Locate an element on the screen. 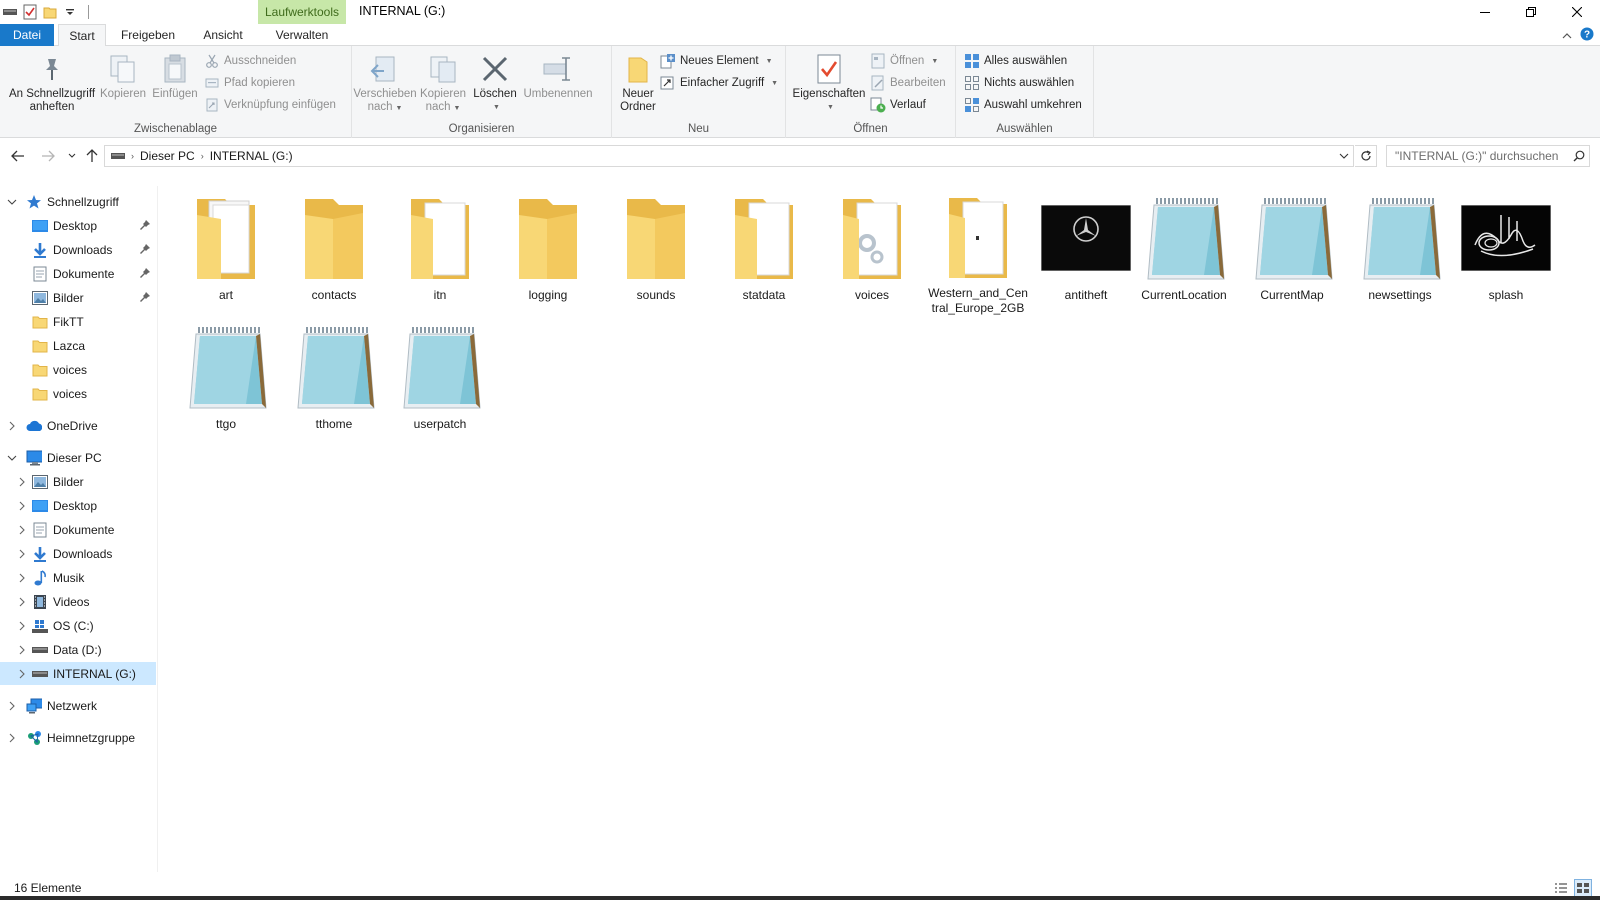  move-to-button: Verschieben nach ▼ is located at coordinates (385, 83).